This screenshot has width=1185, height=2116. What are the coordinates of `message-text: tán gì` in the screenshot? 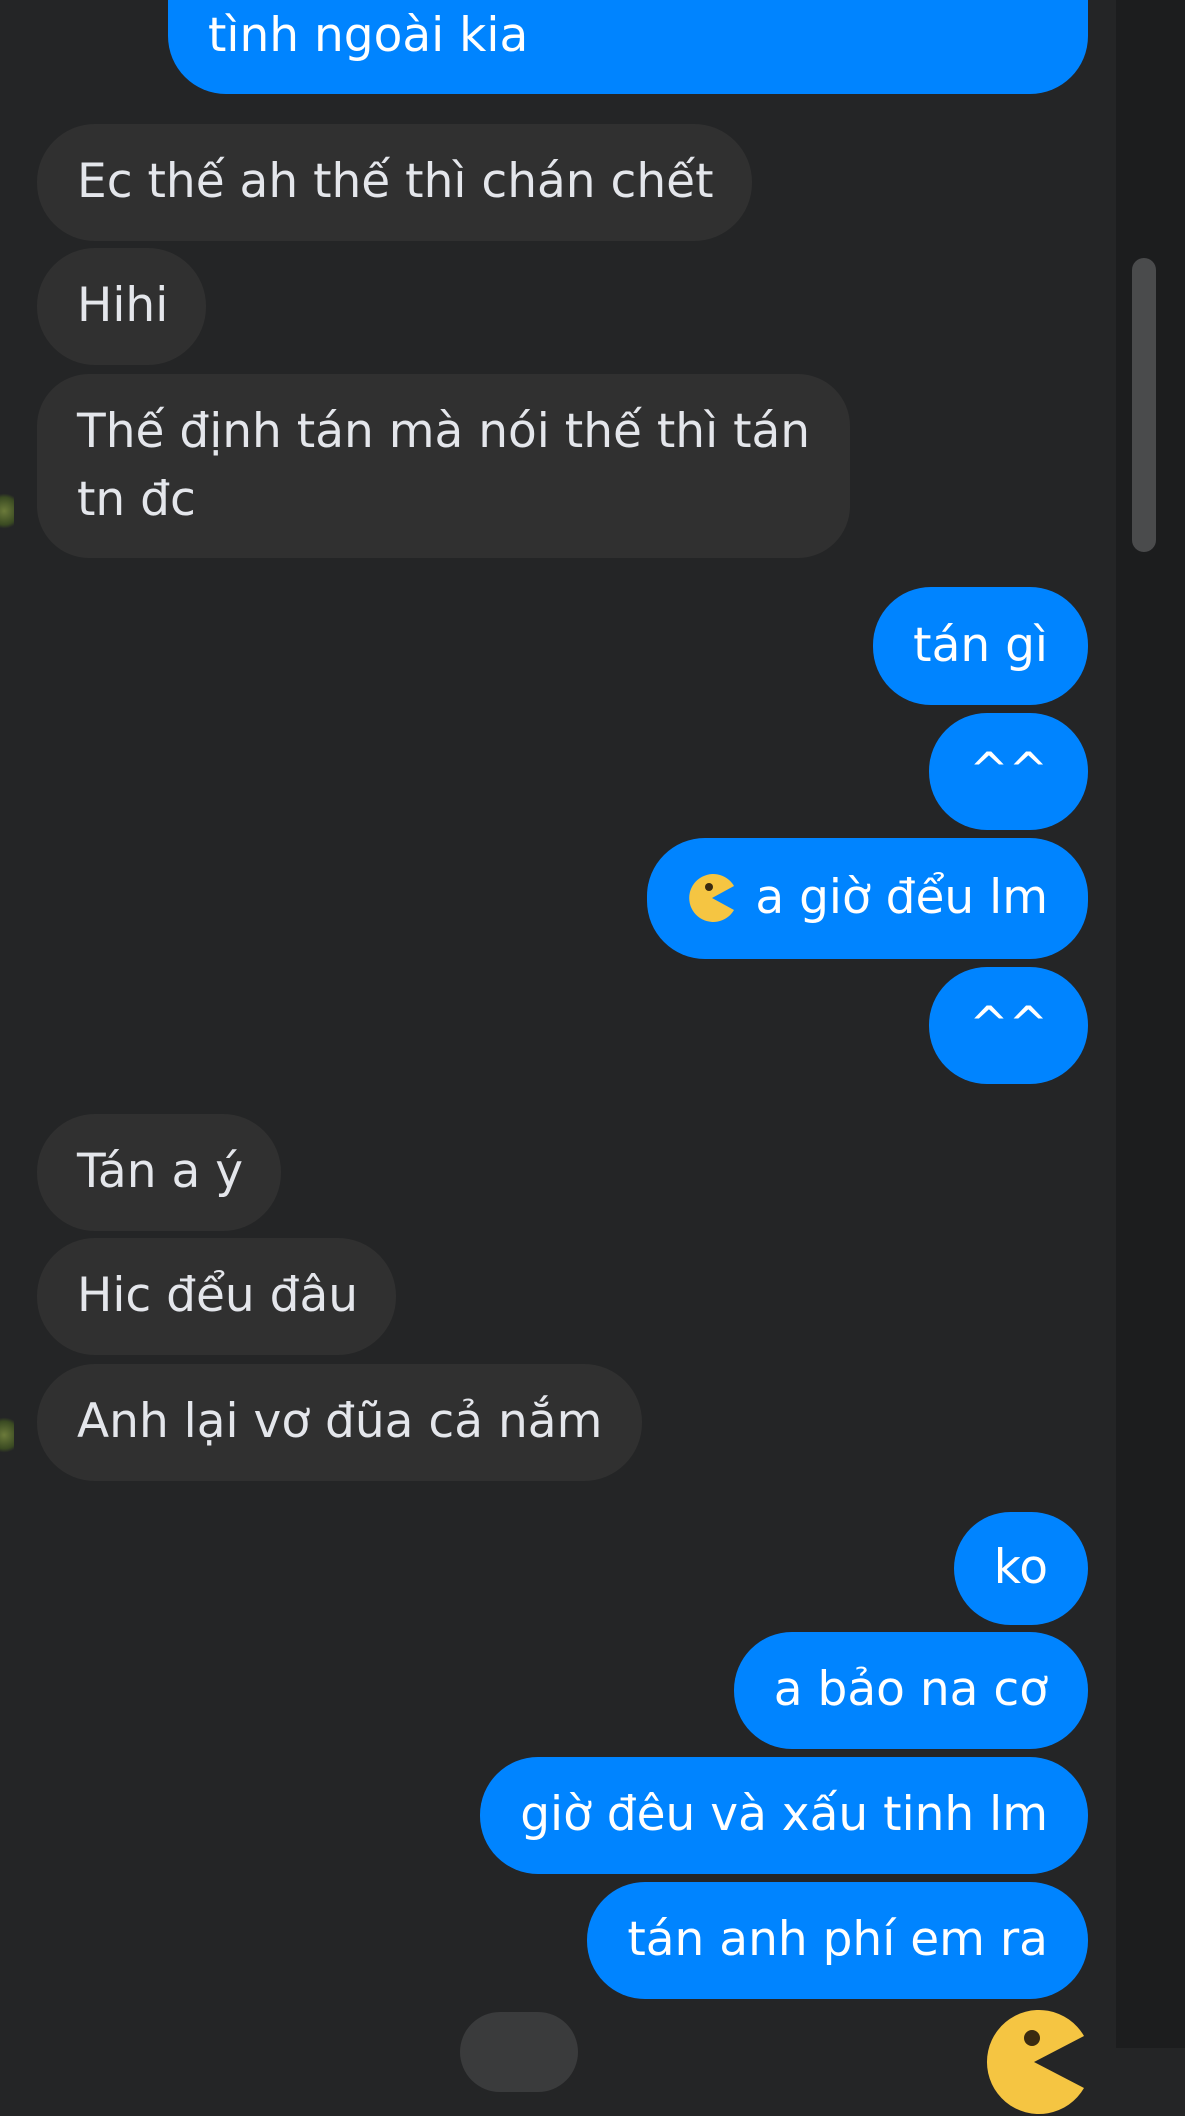 It's located at (980, 645).